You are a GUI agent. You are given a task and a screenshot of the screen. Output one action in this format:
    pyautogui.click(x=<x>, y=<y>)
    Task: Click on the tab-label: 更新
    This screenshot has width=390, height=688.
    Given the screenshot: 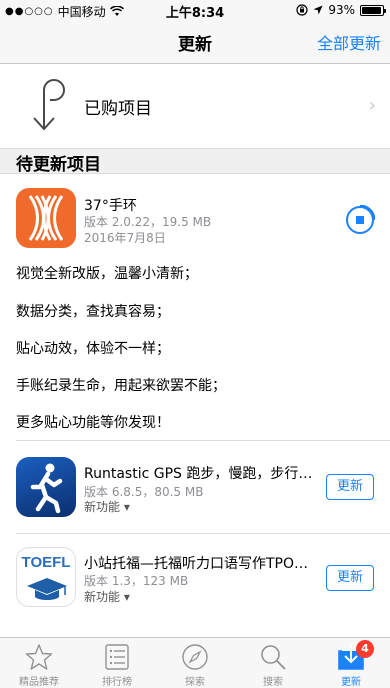 What is the action you would take?
    pyautogui.click(x=351, y=682)
    